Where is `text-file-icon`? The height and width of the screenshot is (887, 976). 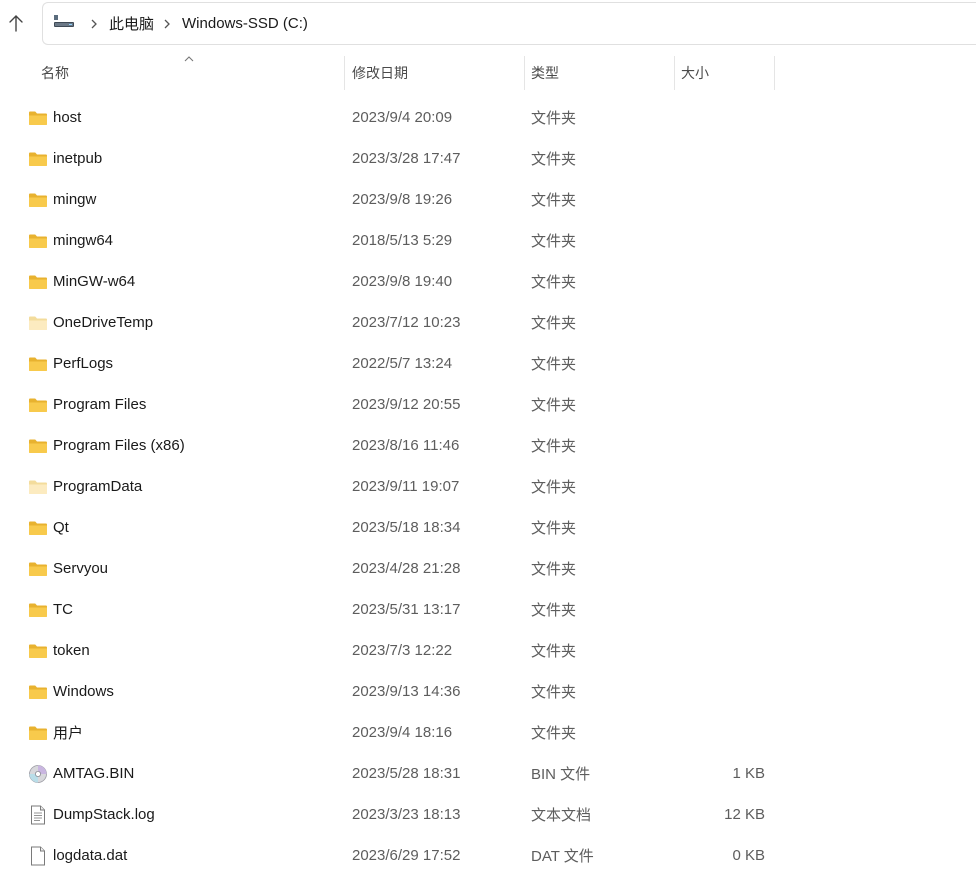
text-file-icon is located at coordinates (38, 814).